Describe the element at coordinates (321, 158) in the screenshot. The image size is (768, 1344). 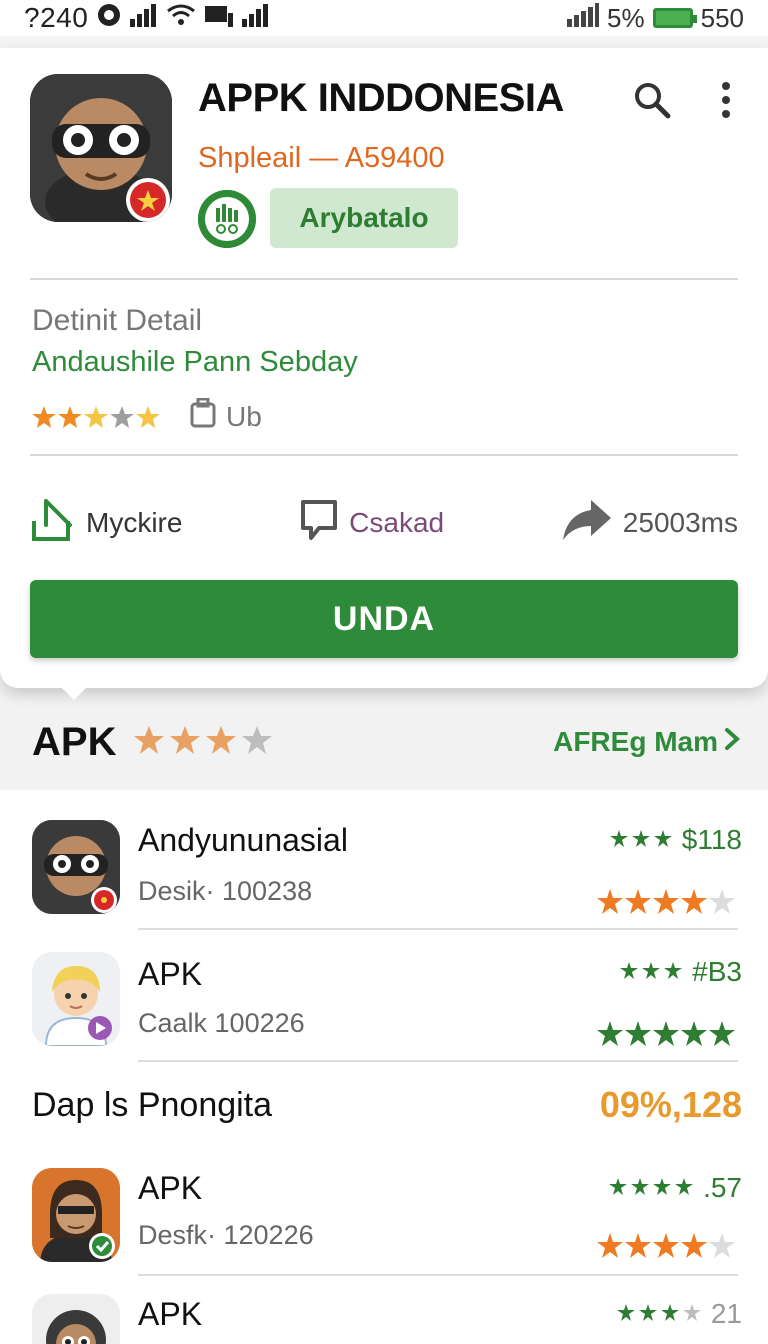
I see `app-subtitle: Shpleail — A59400` at that location.